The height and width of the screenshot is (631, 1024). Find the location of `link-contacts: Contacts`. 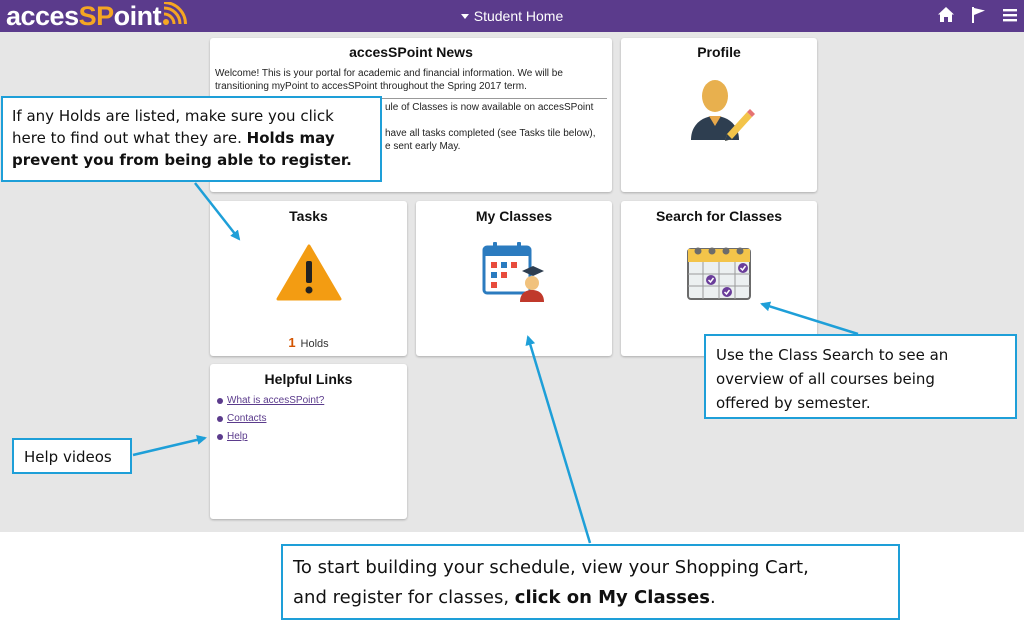

link-contacts: Contacts is located at coordinates (246, 419).